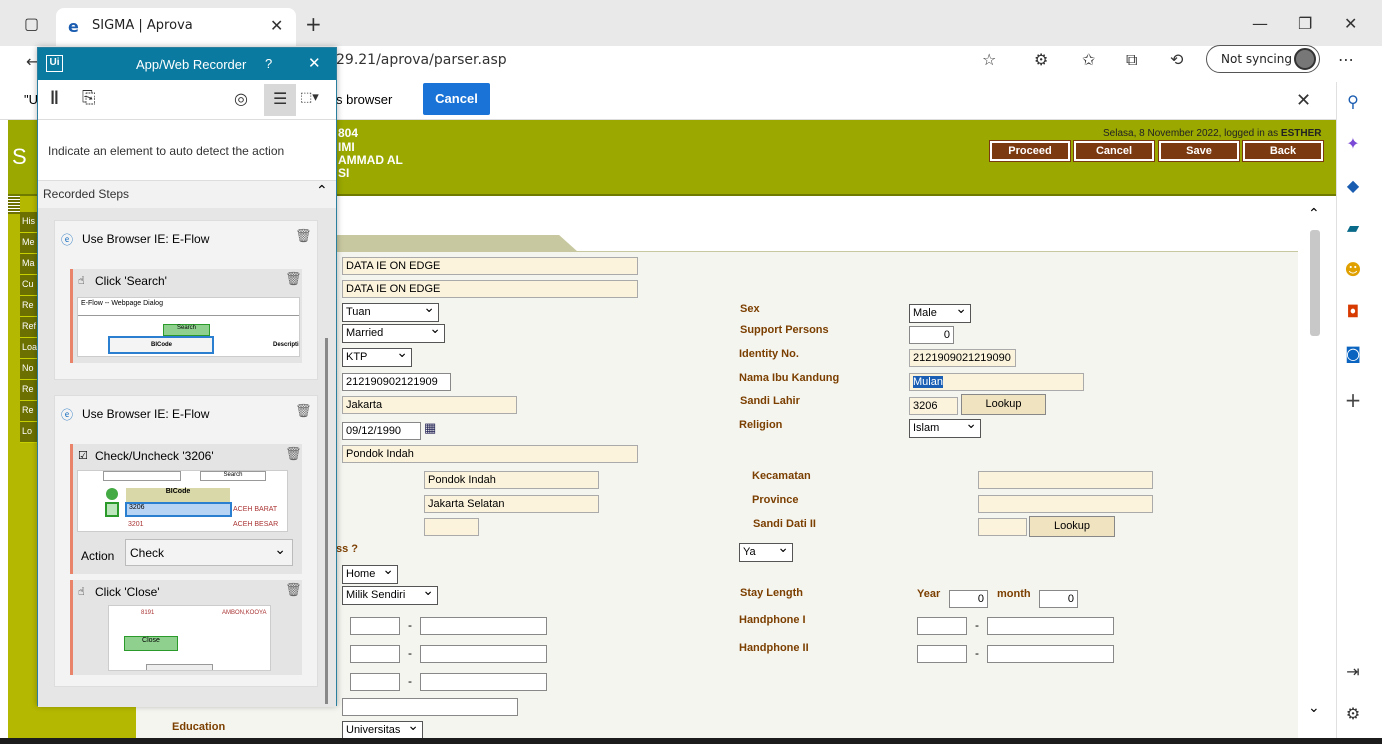 This screenshot has height=744, width=1382. What do you see at coordinates (456, 99) in the screenshot?
I see `cancel-recording-button: Cancel` at bounding box center [456, 99].